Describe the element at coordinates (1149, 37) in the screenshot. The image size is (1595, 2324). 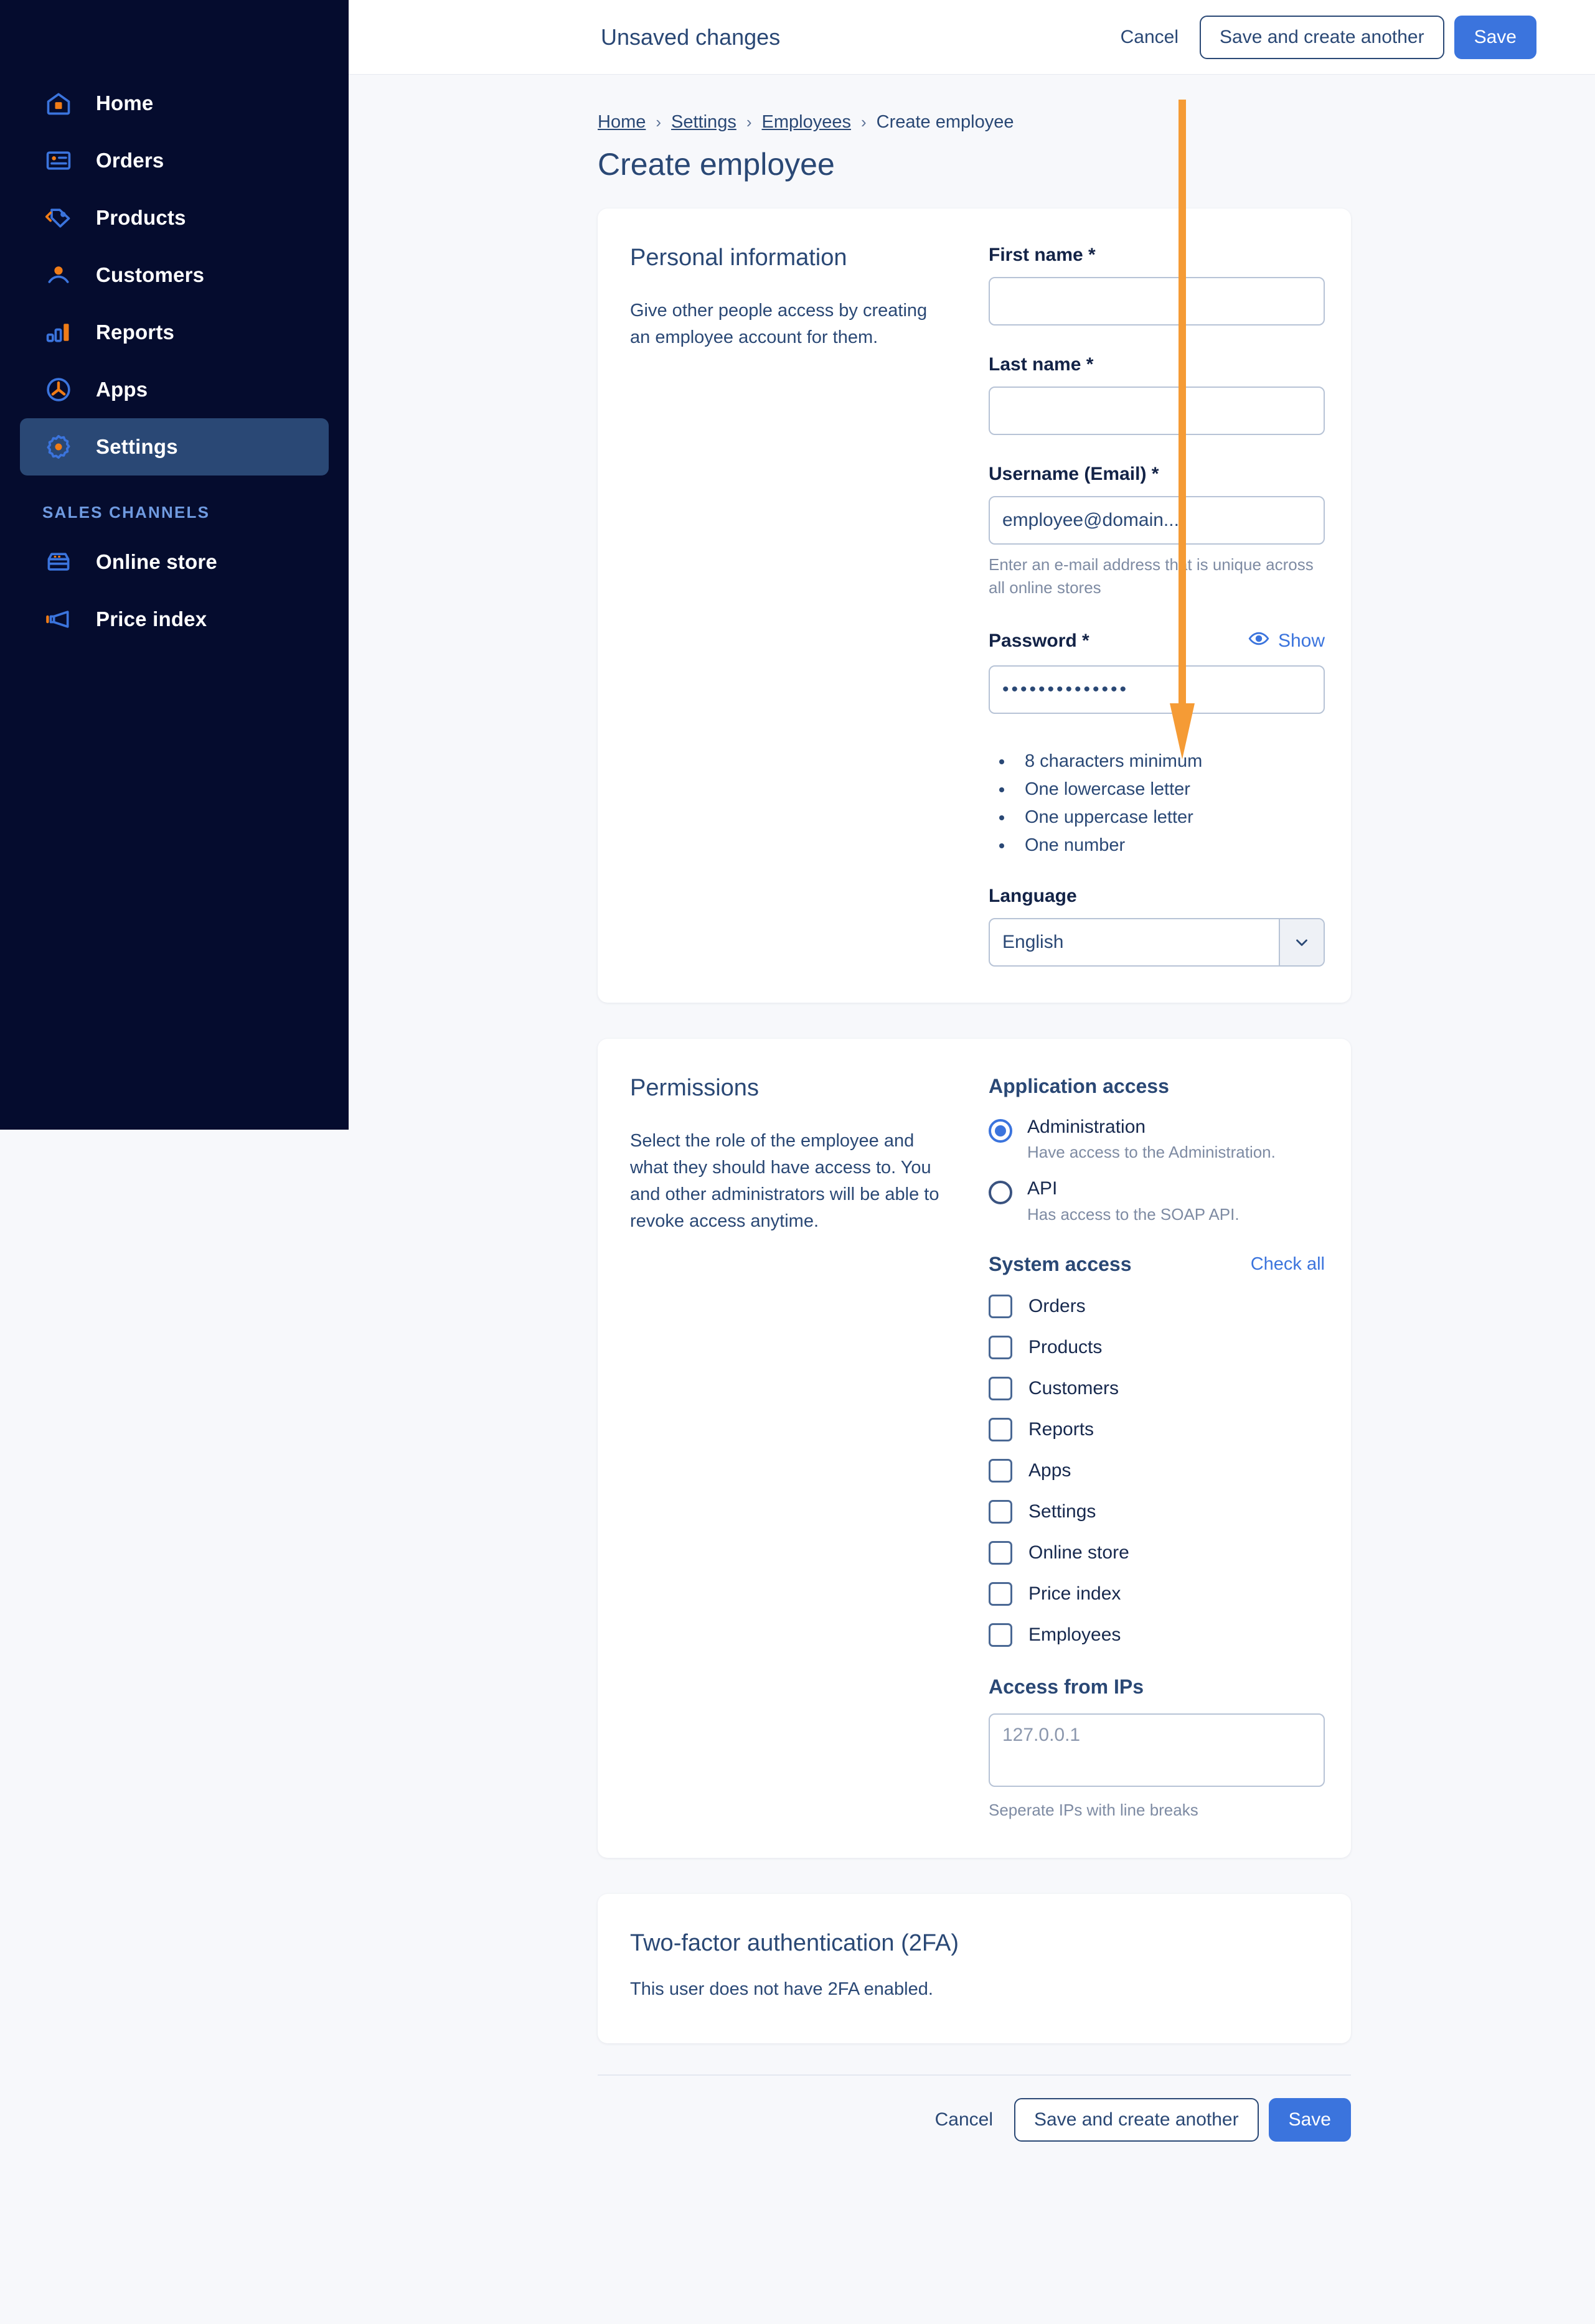
I see `cancel-button: Cancel` at that location.